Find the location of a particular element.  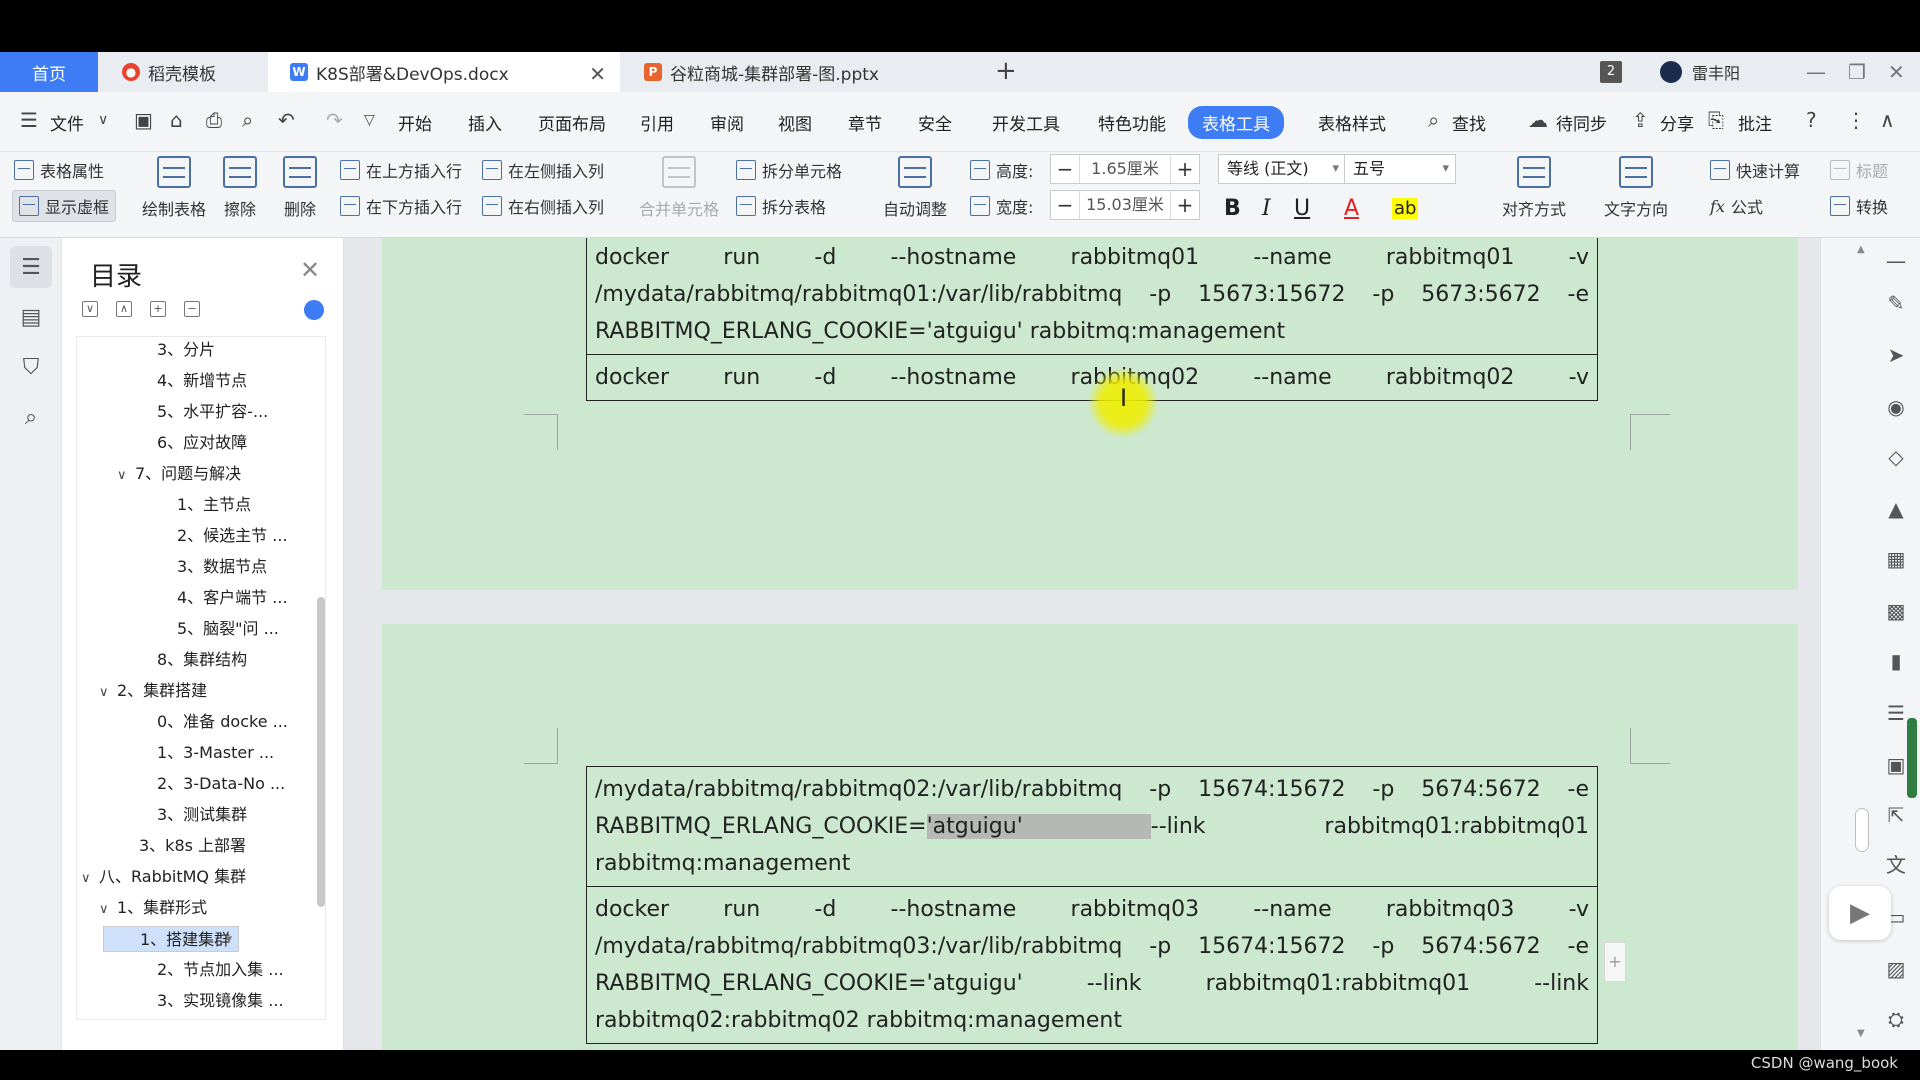

highlight-icon: ab is located at coordinates (1405, 208).